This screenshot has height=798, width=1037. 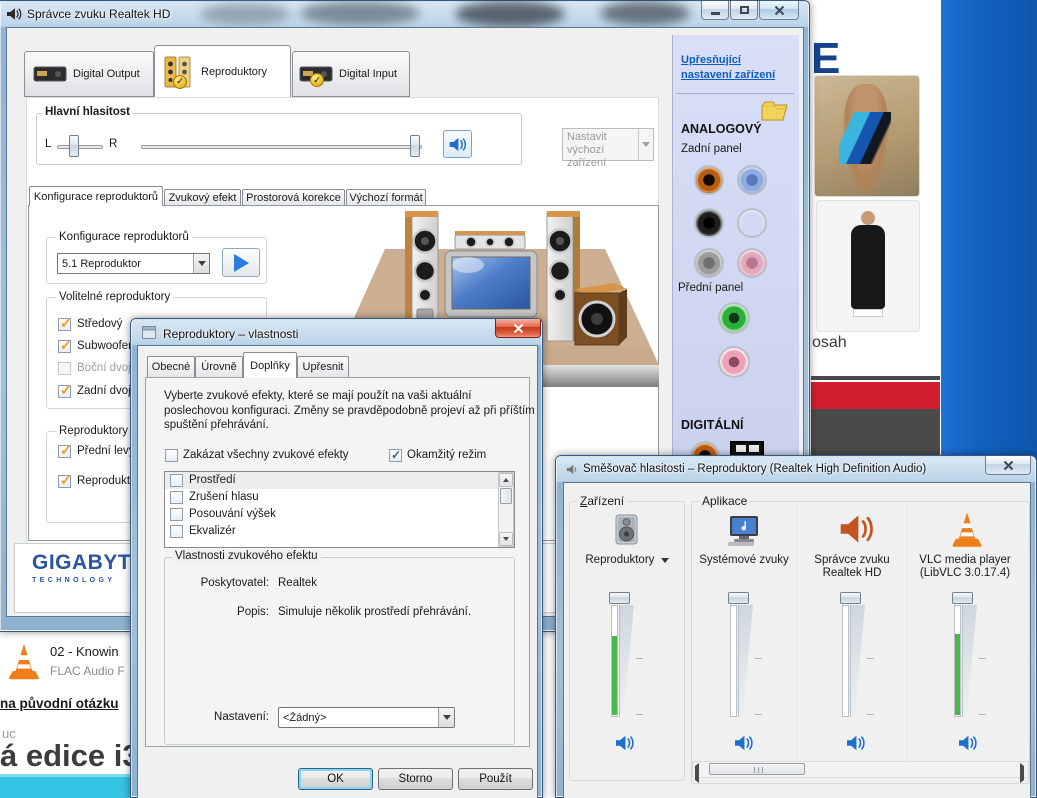 What do you see at coordinates (457, 144) in the screenshot?
I see `mute-toggle-button` at bounding box center [457, 144].